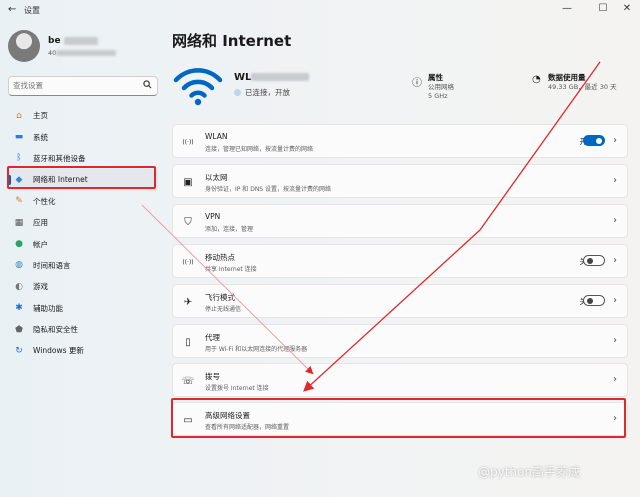 This screenshot has height=497, width=640. Describe the element at coordinates (400, 261) in the screenshot. I see `settings-card: ((·))移动热点共享 Internet 连接›关` at that location.